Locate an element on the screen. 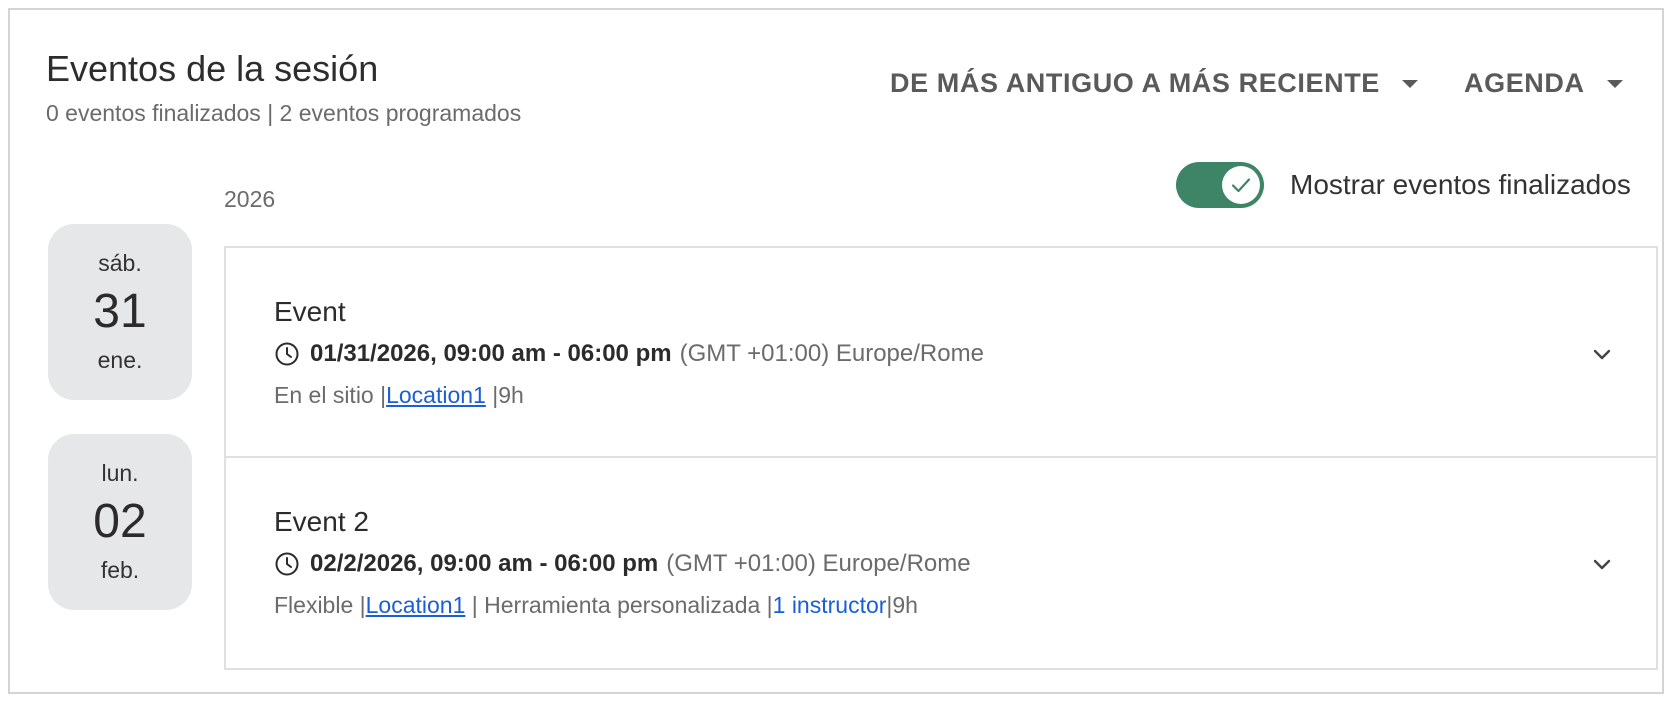 This screenshot has width=1672, height=702. event-tool: | Herramienta personalizada | is located at coordinates (619, 605).